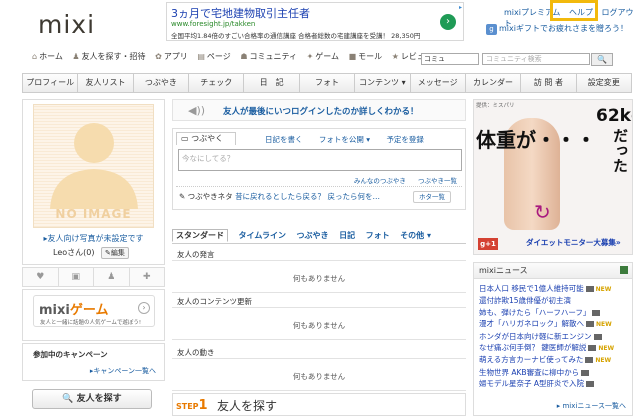 The width and height of the screenshot is (640, 416). I want to click on news-item: 萌える方言カーナビ使ってみた NEW, so click(554, 360).